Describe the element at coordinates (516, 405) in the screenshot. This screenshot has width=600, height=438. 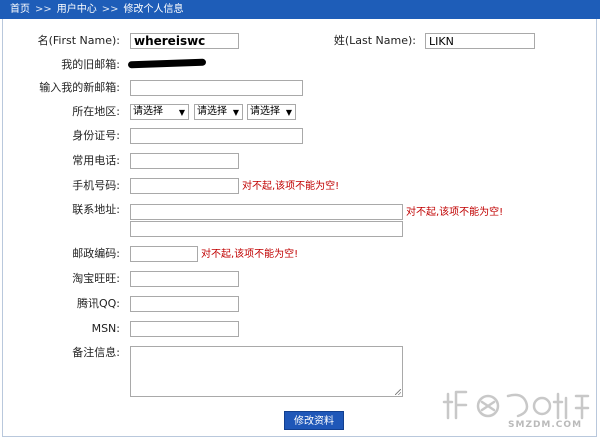
I see `watermark-logo-icon` at that location.